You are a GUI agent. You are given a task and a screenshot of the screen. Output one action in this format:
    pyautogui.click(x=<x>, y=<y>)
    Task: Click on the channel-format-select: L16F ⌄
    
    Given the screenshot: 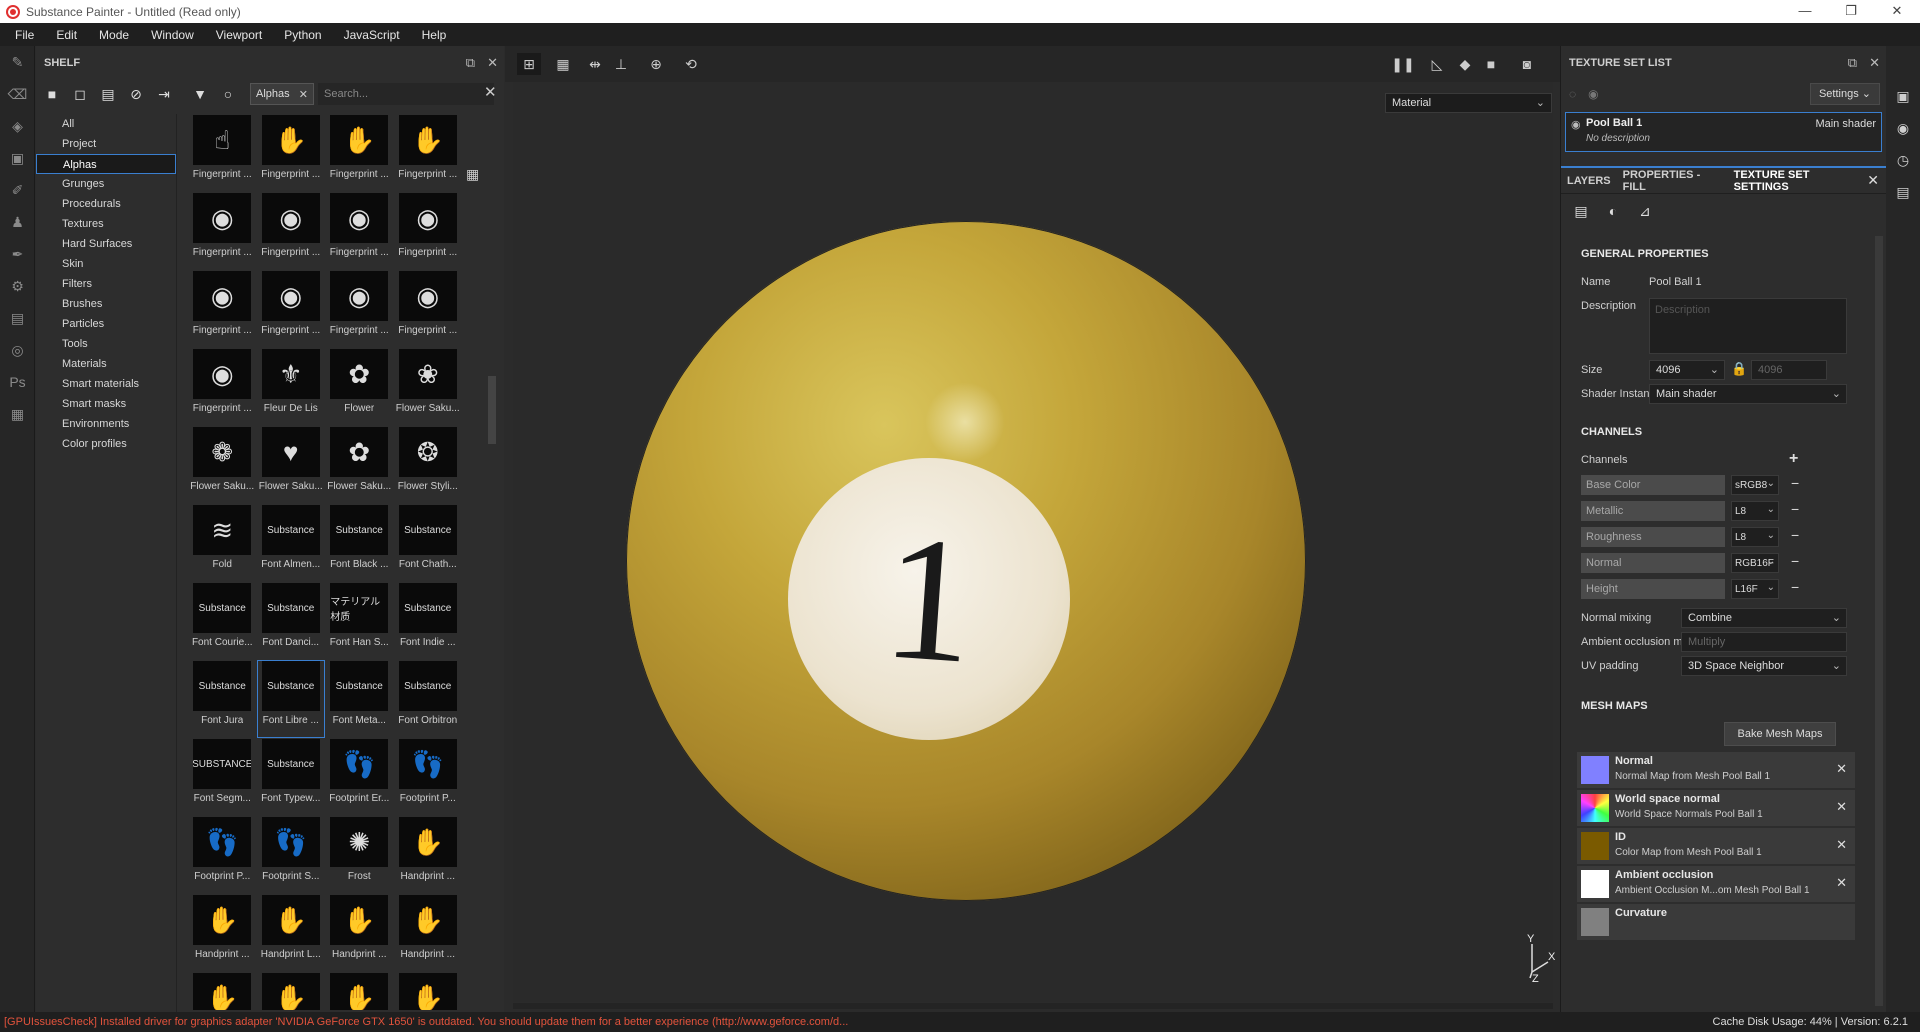 What is the action you would take?
    pyautogui.click(x=1755, y=589)
    